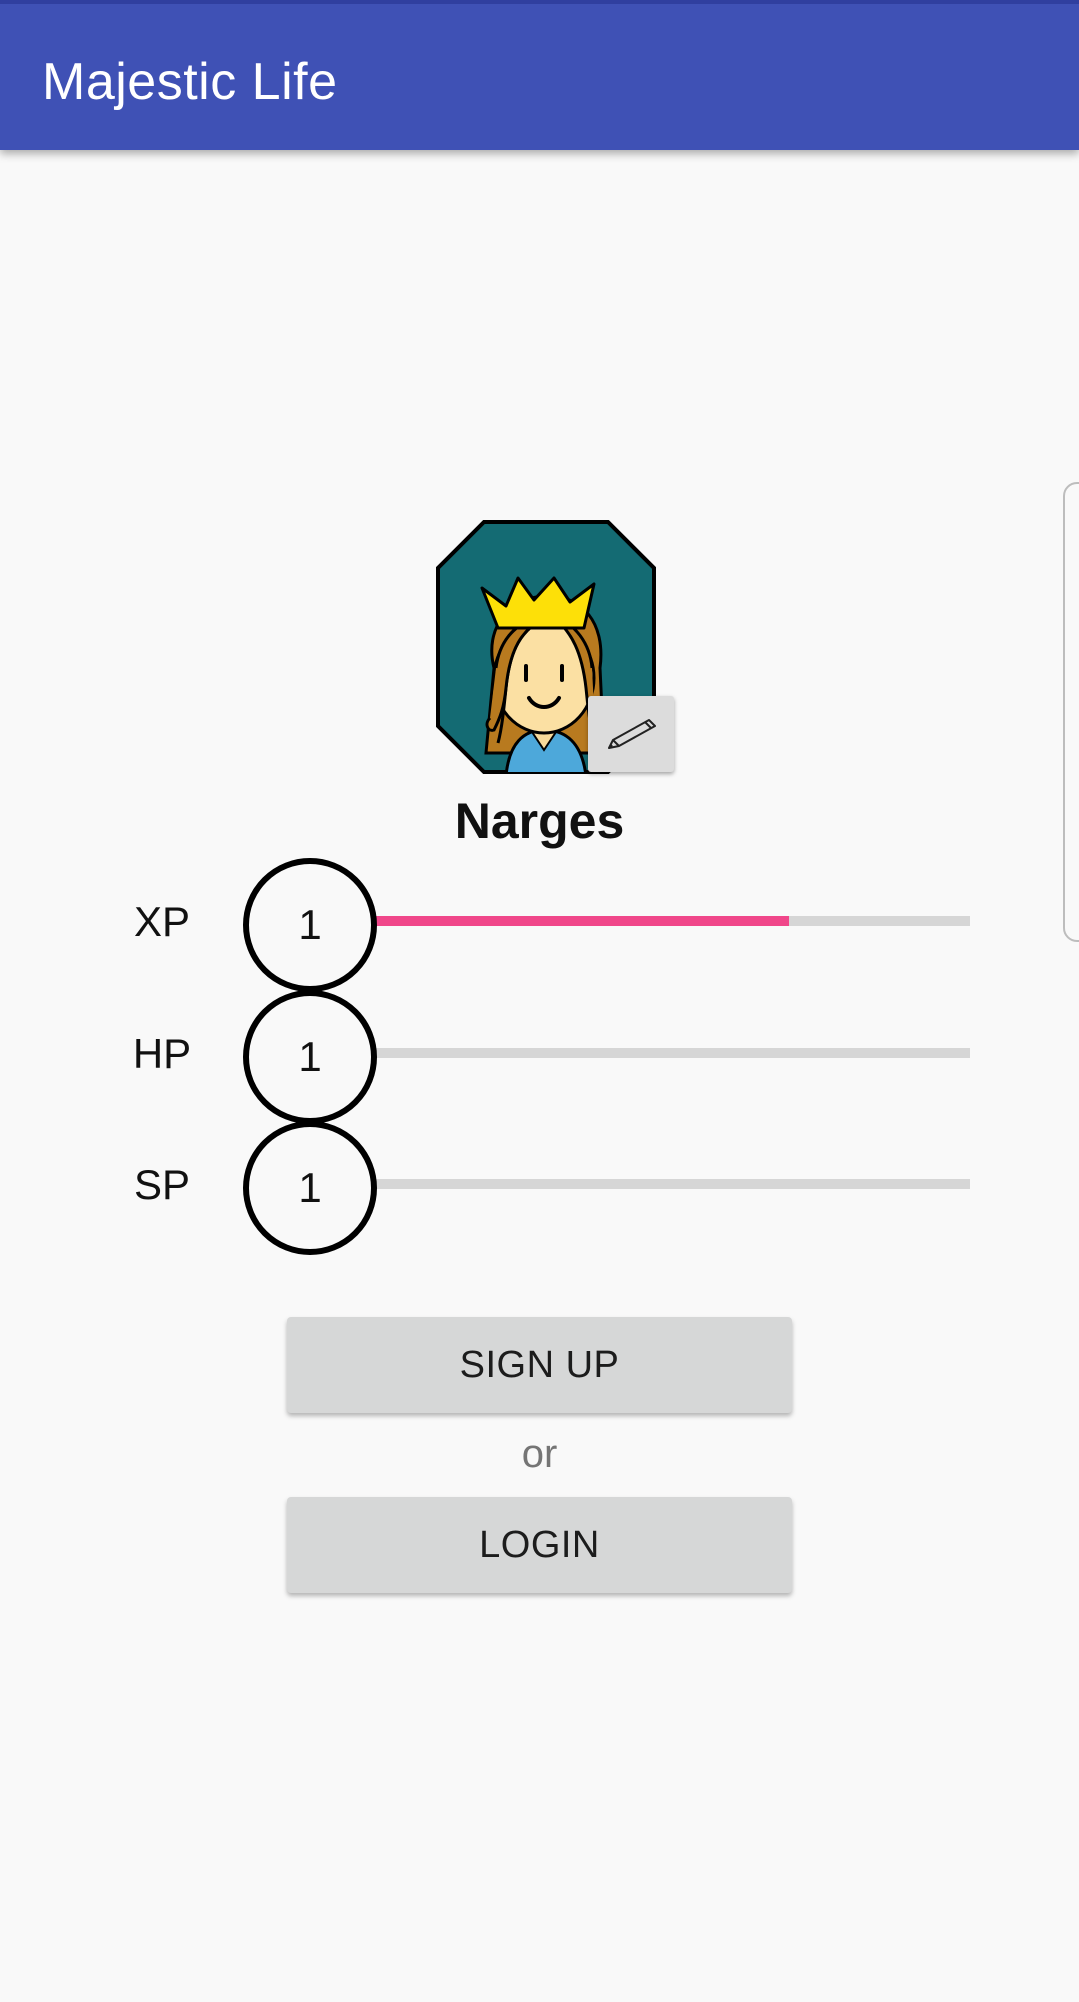 Image resolution: width=1079 pixels, height=2002 pixels. I want to click on stat-row-sp: SP 1, so click(539, 1188).